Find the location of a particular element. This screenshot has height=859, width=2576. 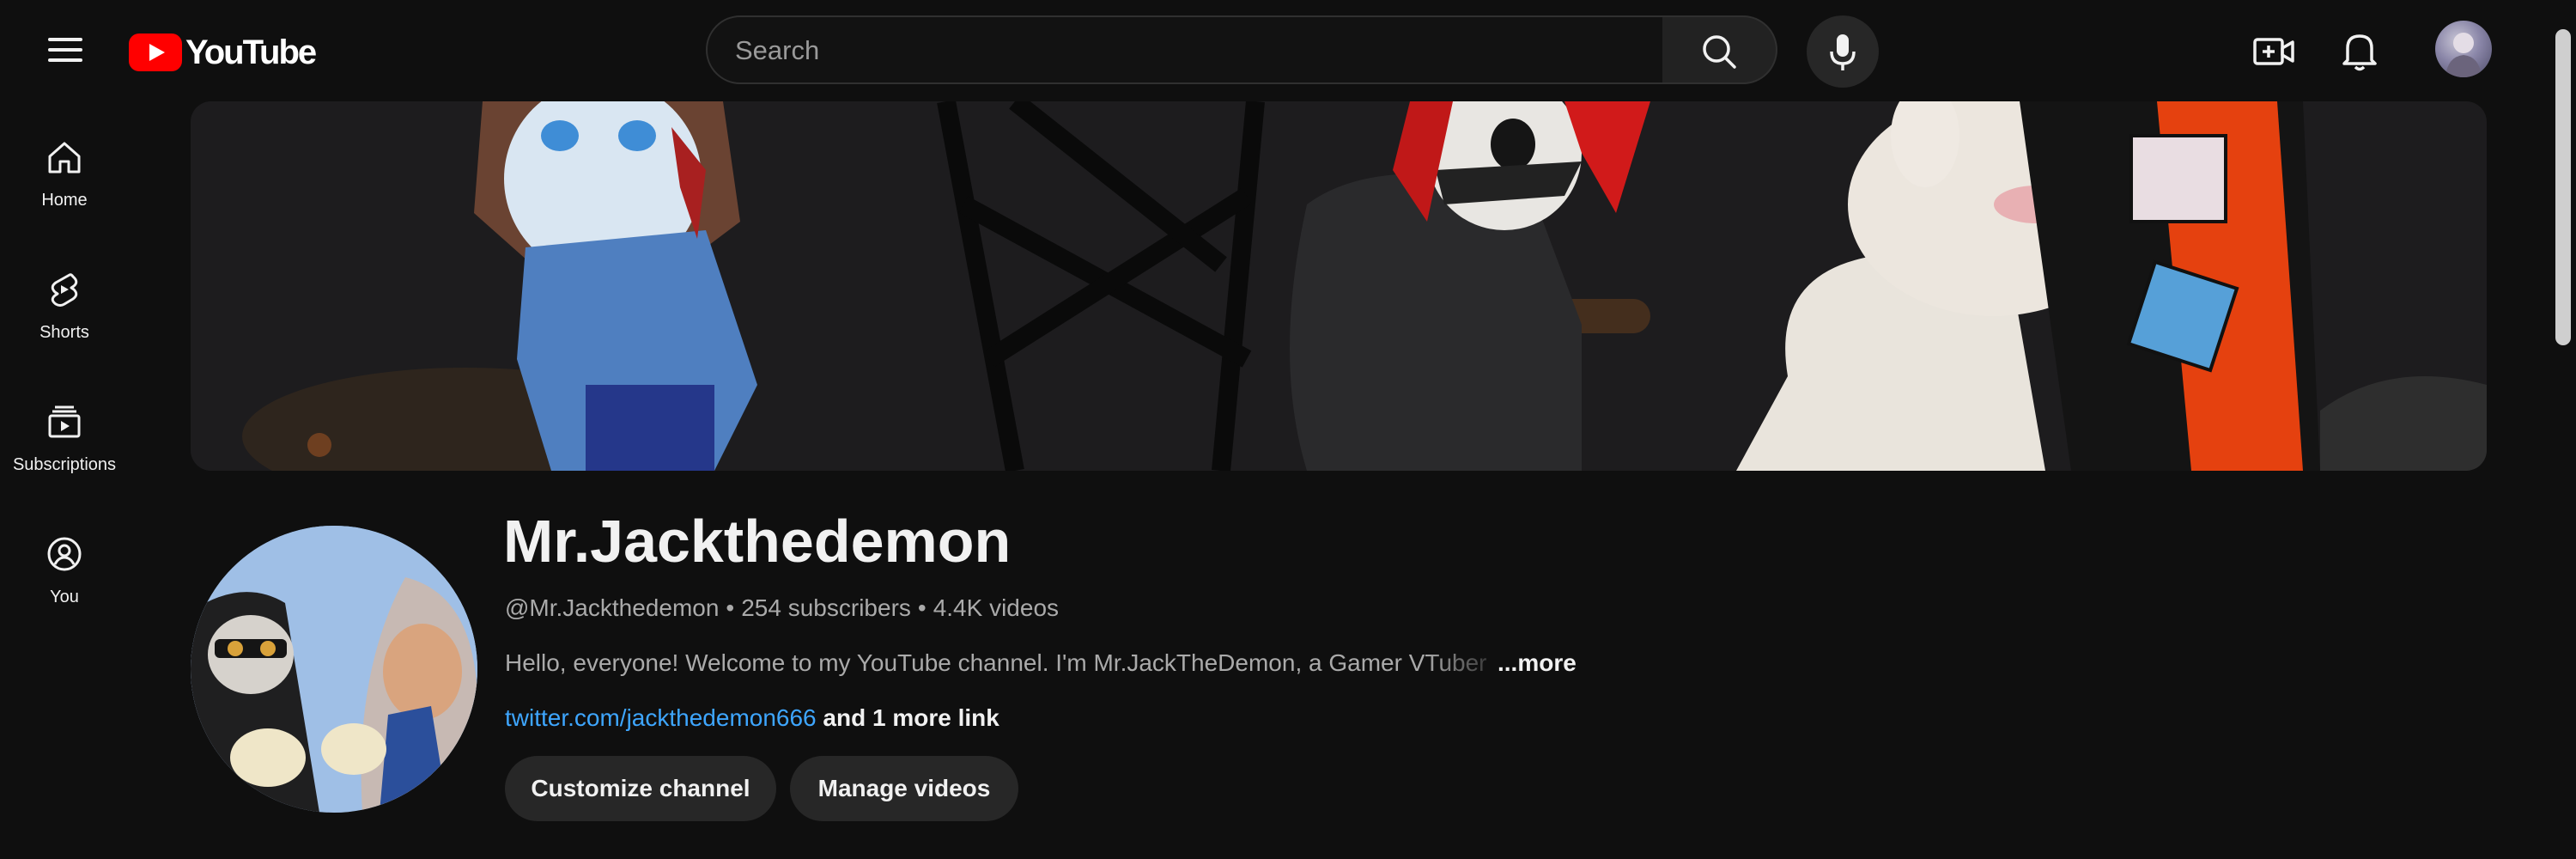

subscriber-count: 254 subscribers is located at coordinates (826, 608).